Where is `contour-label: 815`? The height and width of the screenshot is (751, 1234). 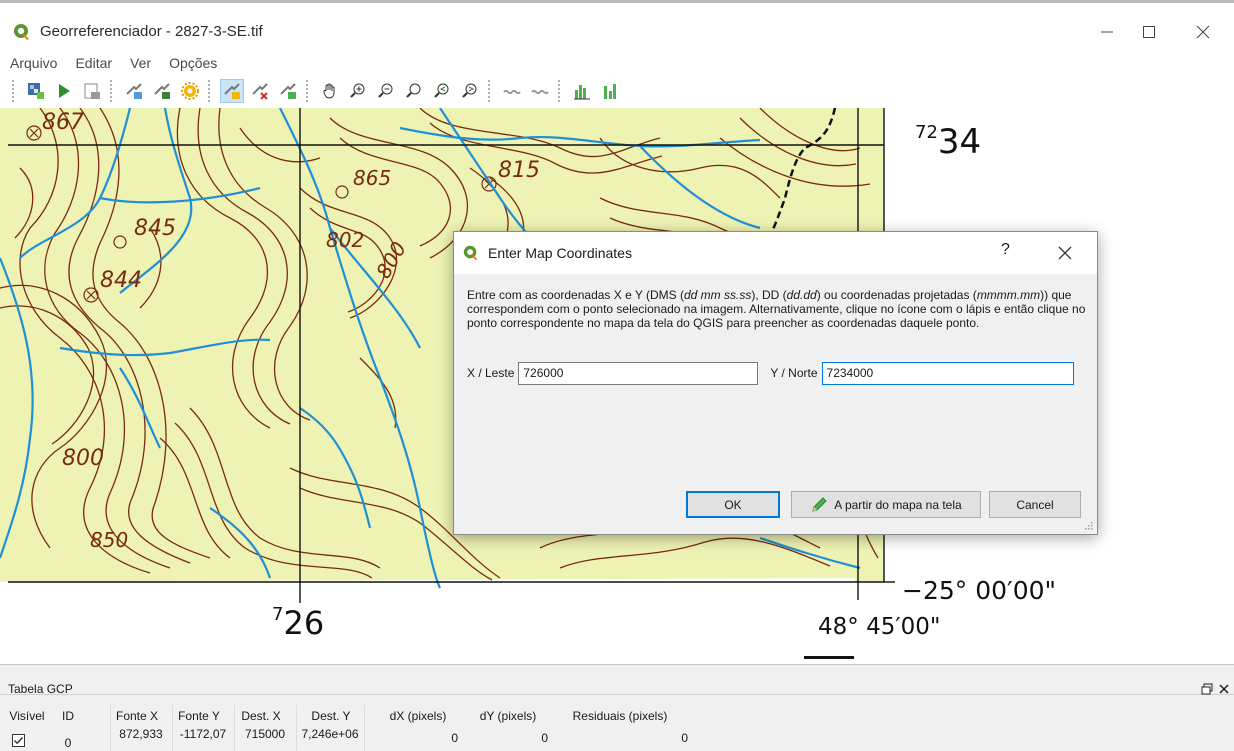 contour-label: 815 is located at coordinates (519, 170).